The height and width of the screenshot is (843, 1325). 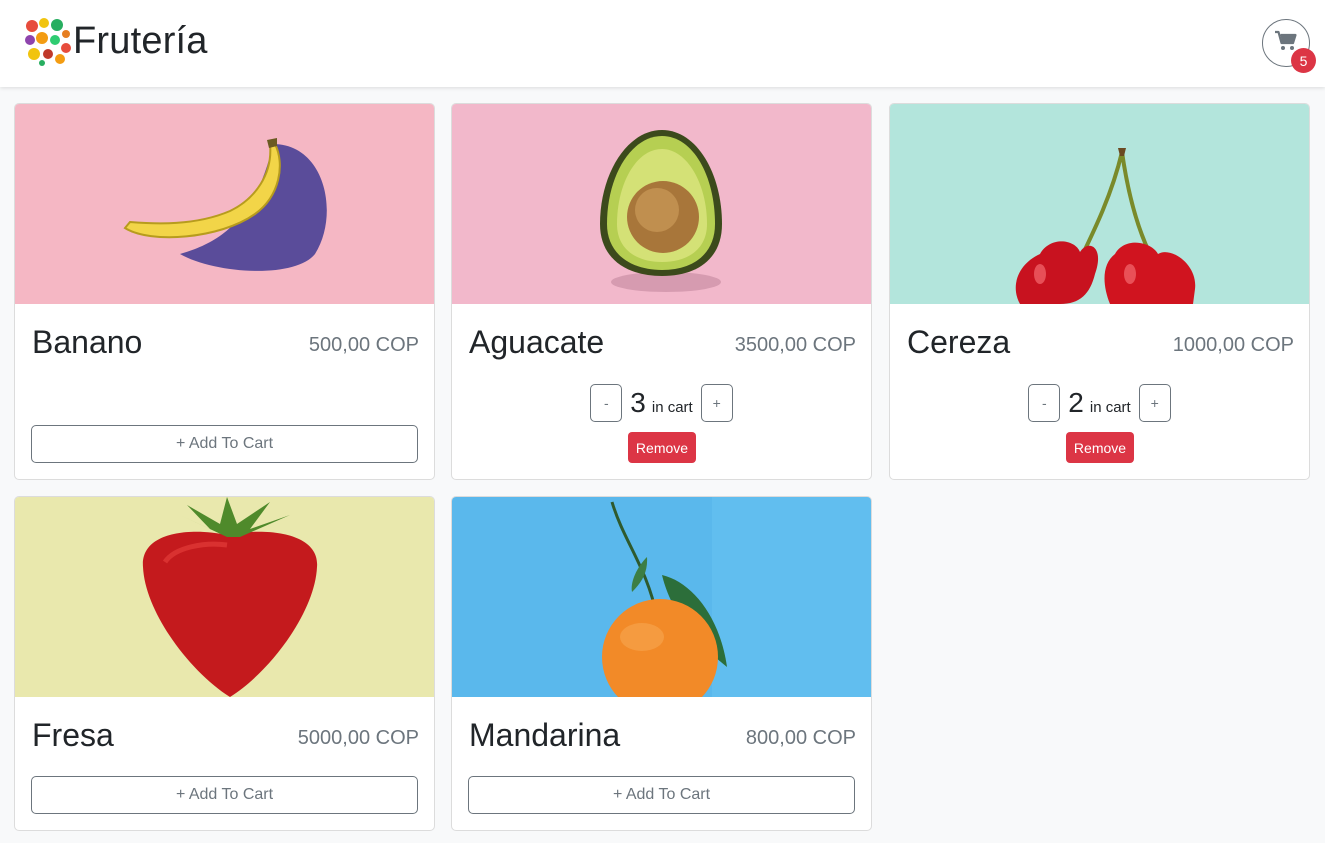 I want to click on quantity-stepper: - 3 in cart +, so click(x=661, y=403).